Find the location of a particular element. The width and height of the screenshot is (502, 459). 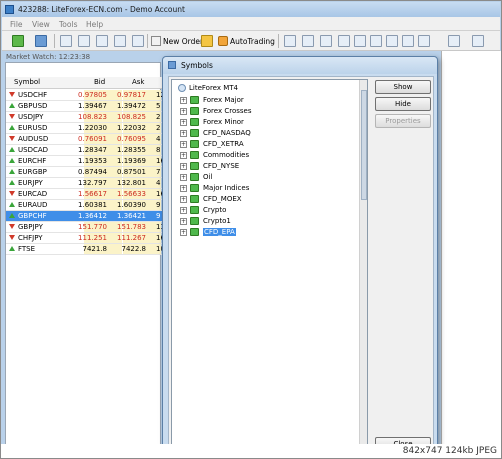

toolbar: New Order AutoTrading is located at coordinates (251, 41).